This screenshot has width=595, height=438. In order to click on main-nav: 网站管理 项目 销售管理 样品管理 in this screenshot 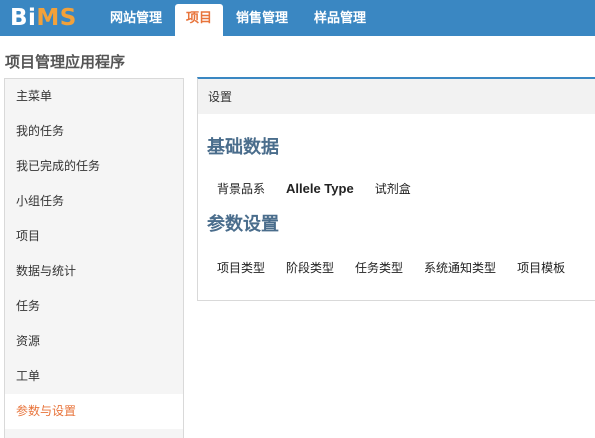, I will do `click(238, 18)`.